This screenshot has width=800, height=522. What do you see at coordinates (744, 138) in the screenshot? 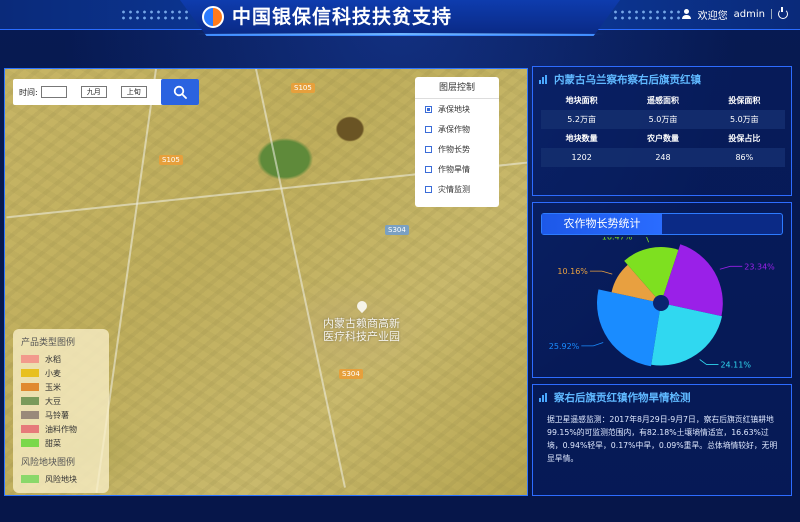
I see `table-header-cell: 投保占比` at bounding box center [744, 138].